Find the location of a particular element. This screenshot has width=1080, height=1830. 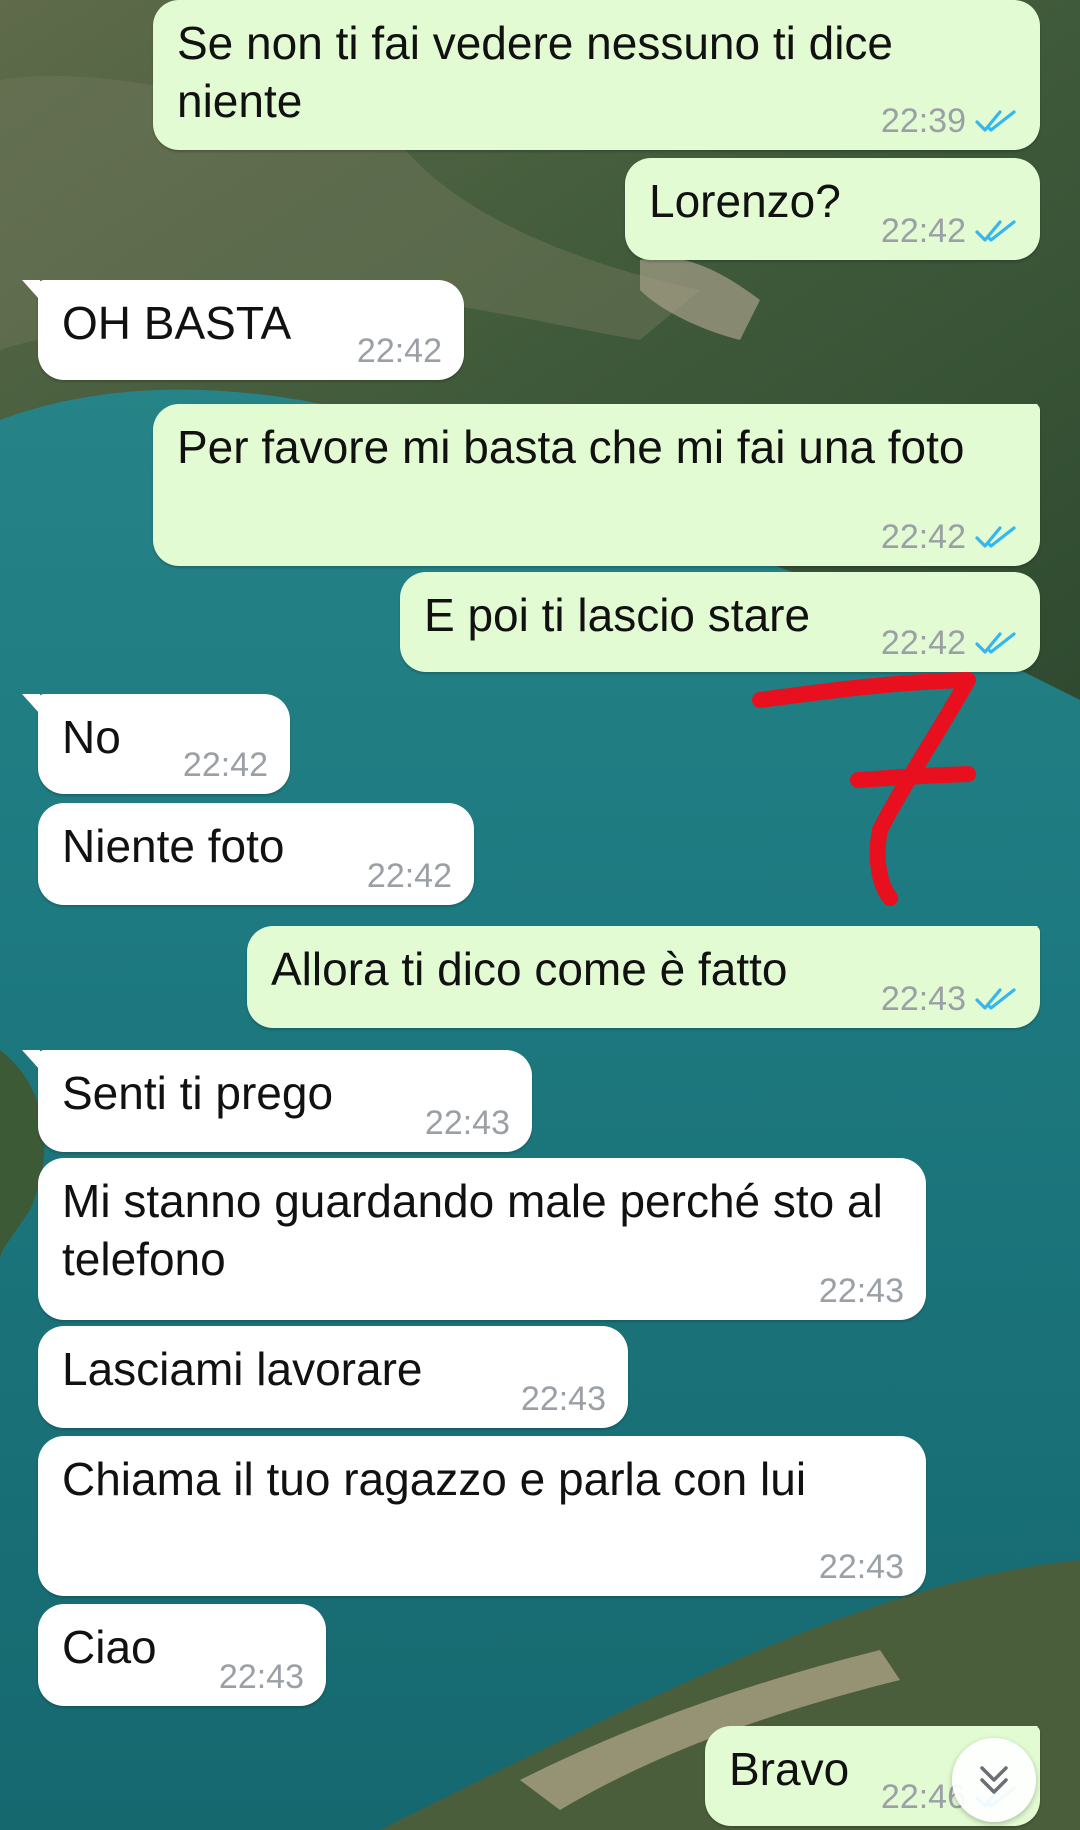

outgoing-message-bubble: E poi ti lascio stare 22:42 is located at coordinates (720, 622).